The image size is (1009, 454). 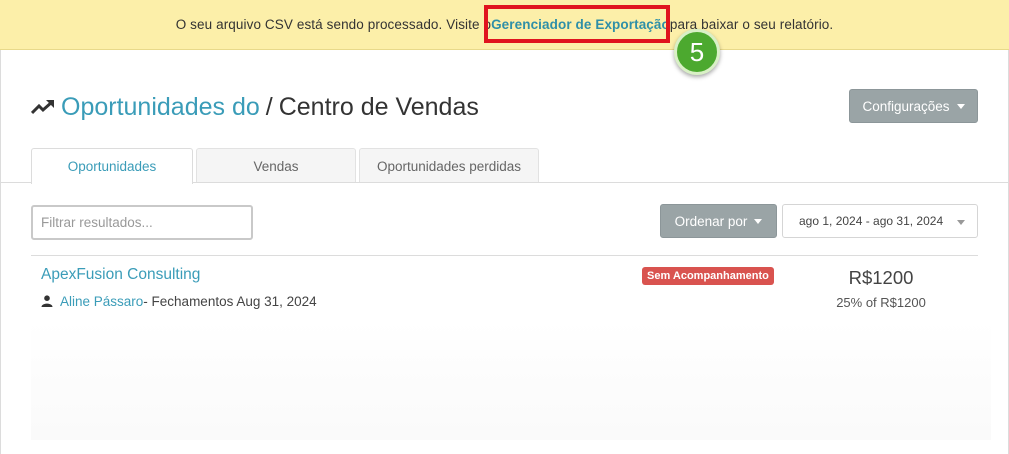 I want to click on trending-up-icon, so click(x=42, y=107).